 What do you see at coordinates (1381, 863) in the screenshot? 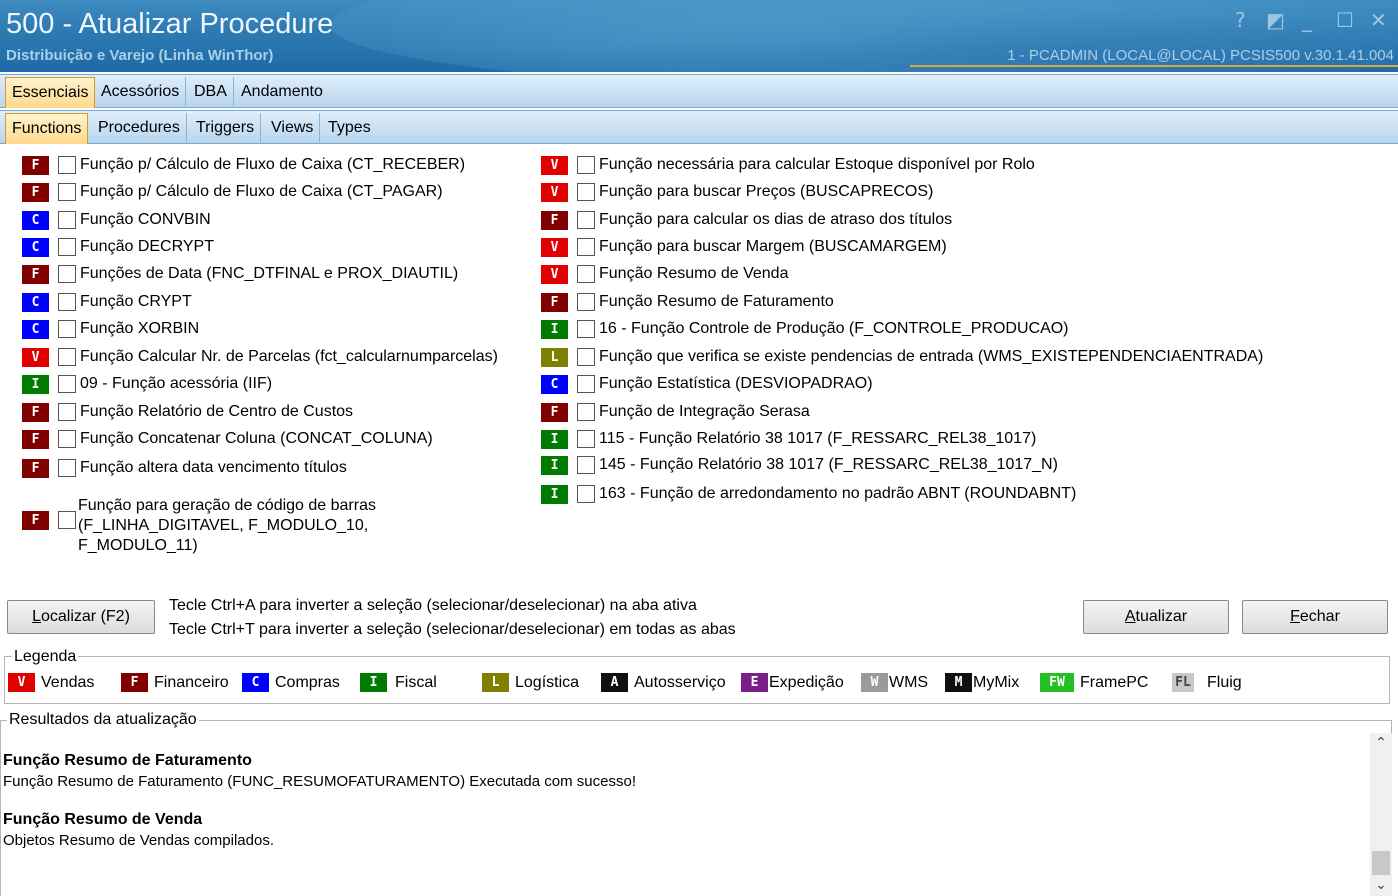
I see `scroll-thumb` at bounding box center [1381, 863].